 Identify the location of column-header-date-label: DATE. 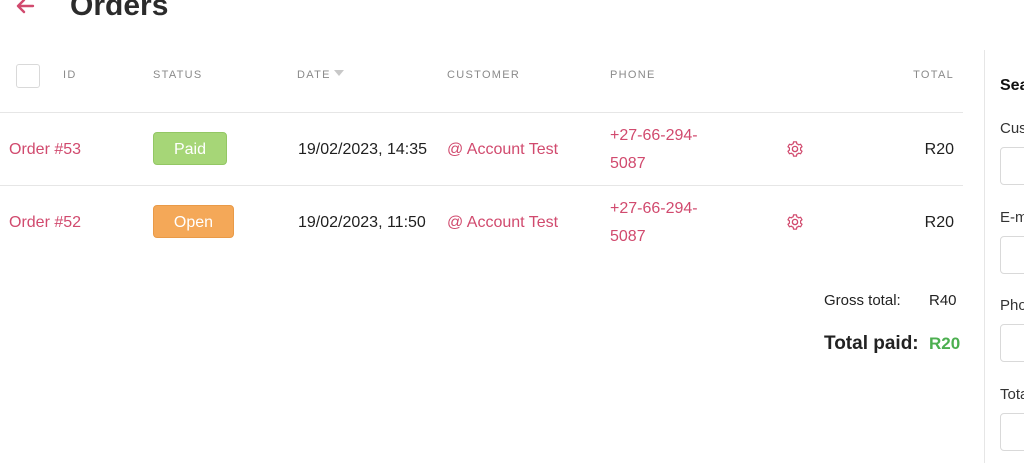
(314, 75).